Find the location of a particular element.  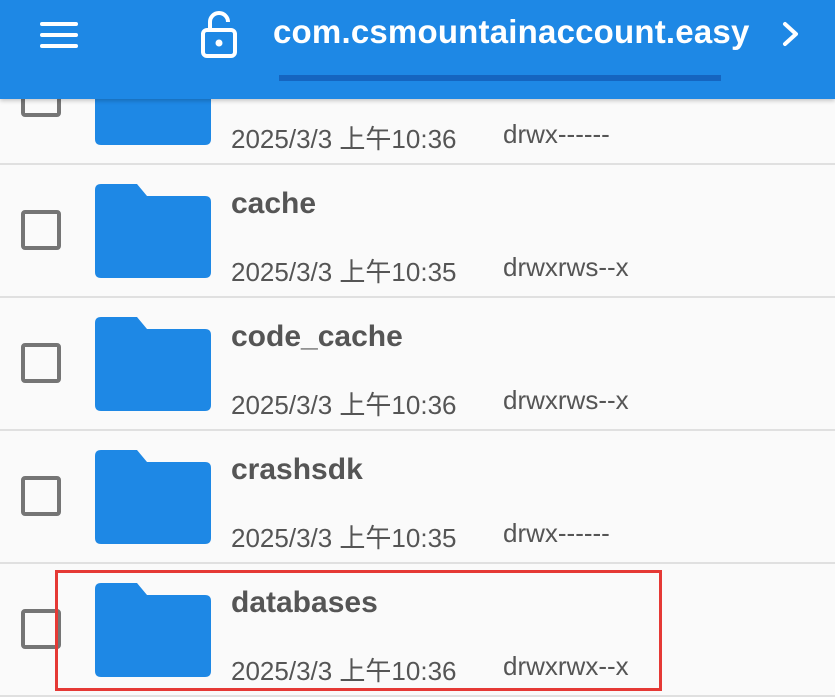

file-name: crashsdk is located at coordinates (297, 469).